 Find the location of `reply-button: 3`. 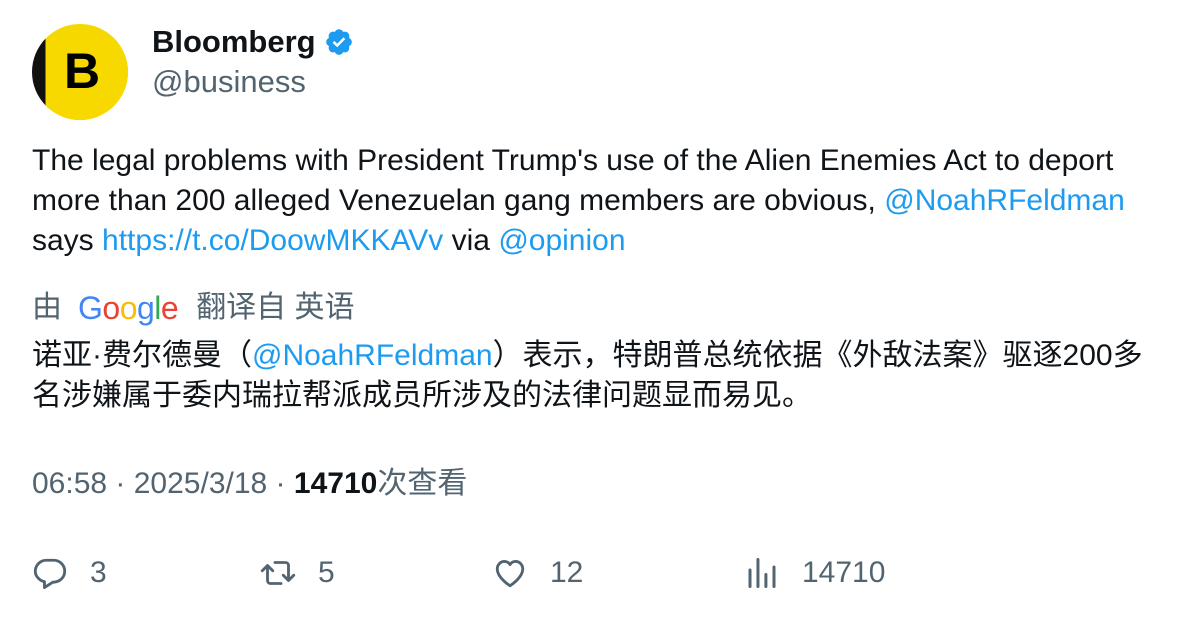

reply-button: 3 is located at coordinates (69, 573).